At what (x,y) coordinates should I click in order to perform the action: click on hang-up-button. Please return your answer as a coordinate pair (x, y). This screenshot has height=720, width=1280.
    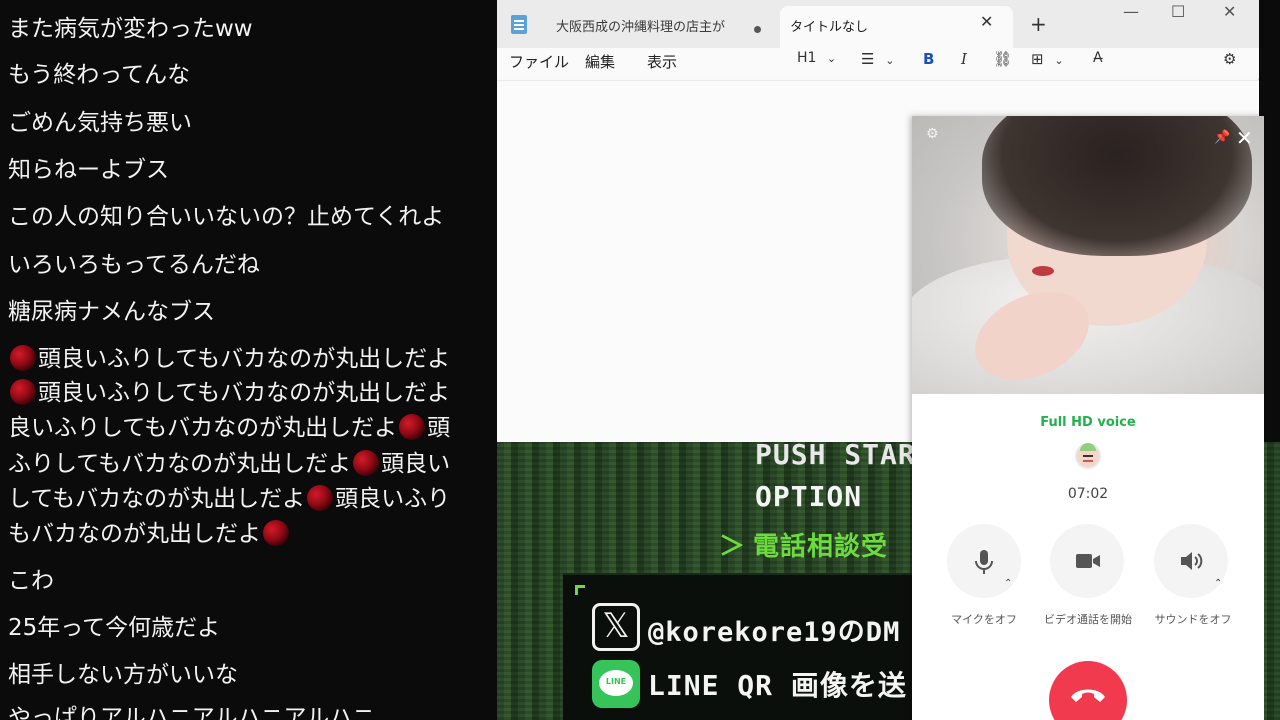
    Looking at the image, I should click on (1088, 690).